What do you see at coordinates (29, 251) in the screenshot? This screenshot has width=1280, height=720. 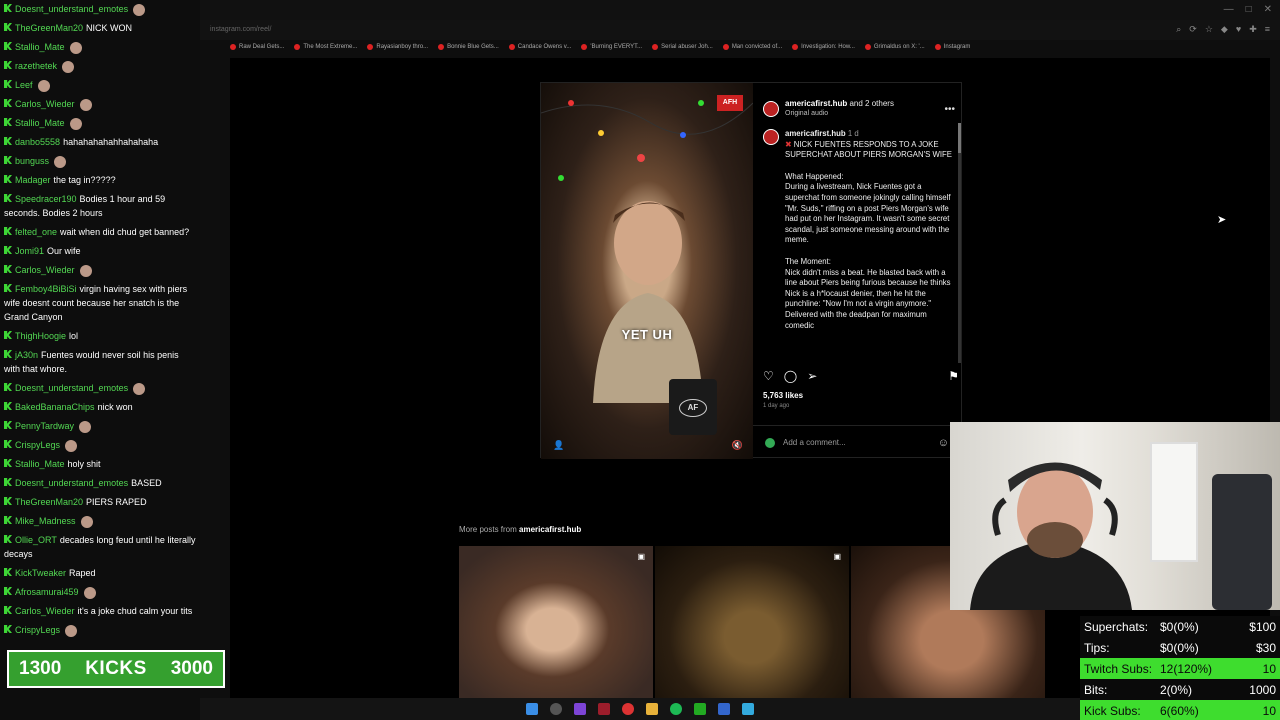 I see `chat-username: Jomi91` at bounding box center [29, 251].